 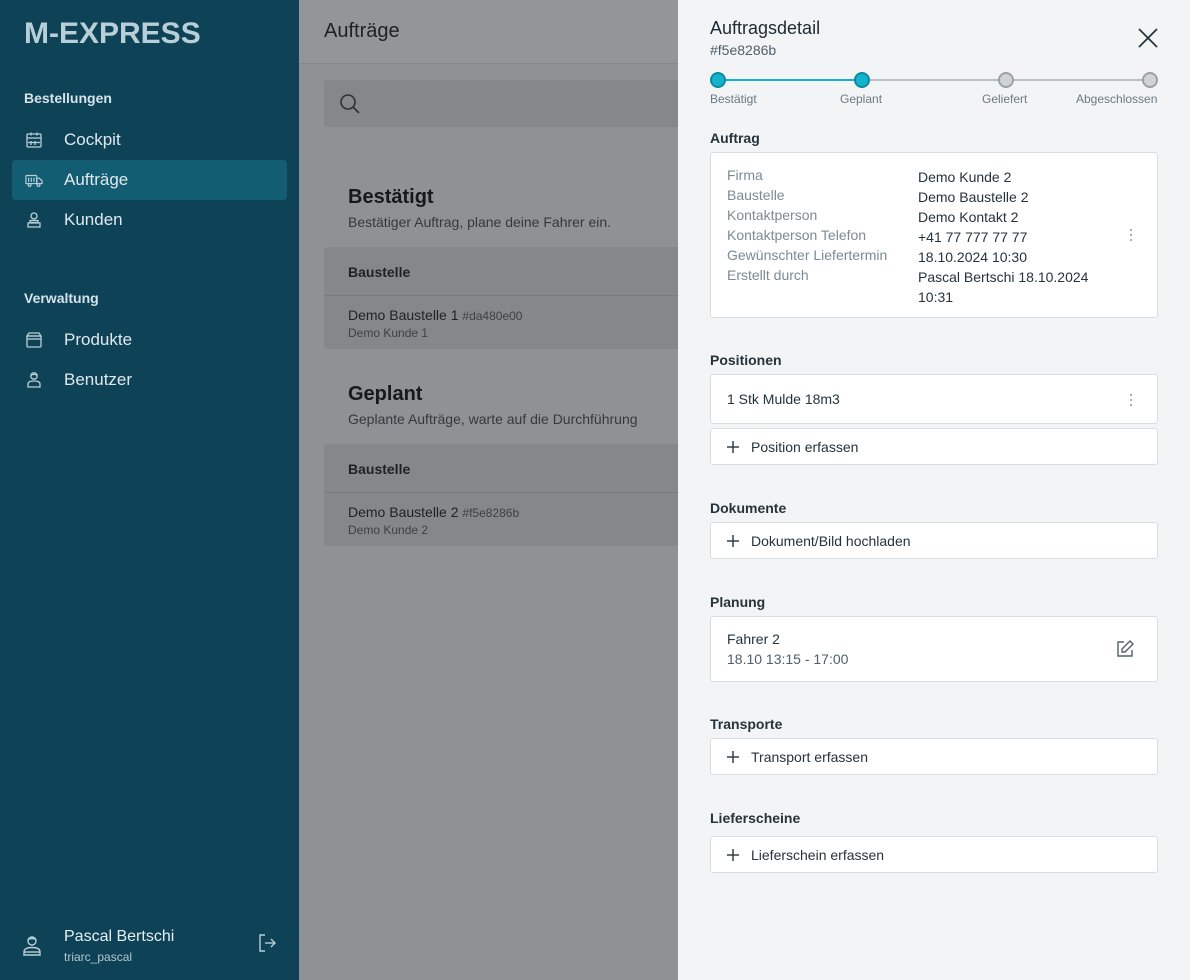 What do you see at coordinates (1005, 99) in the screenshot?
I see `step-label: Geliefert` at bounding box center [1005, 99].